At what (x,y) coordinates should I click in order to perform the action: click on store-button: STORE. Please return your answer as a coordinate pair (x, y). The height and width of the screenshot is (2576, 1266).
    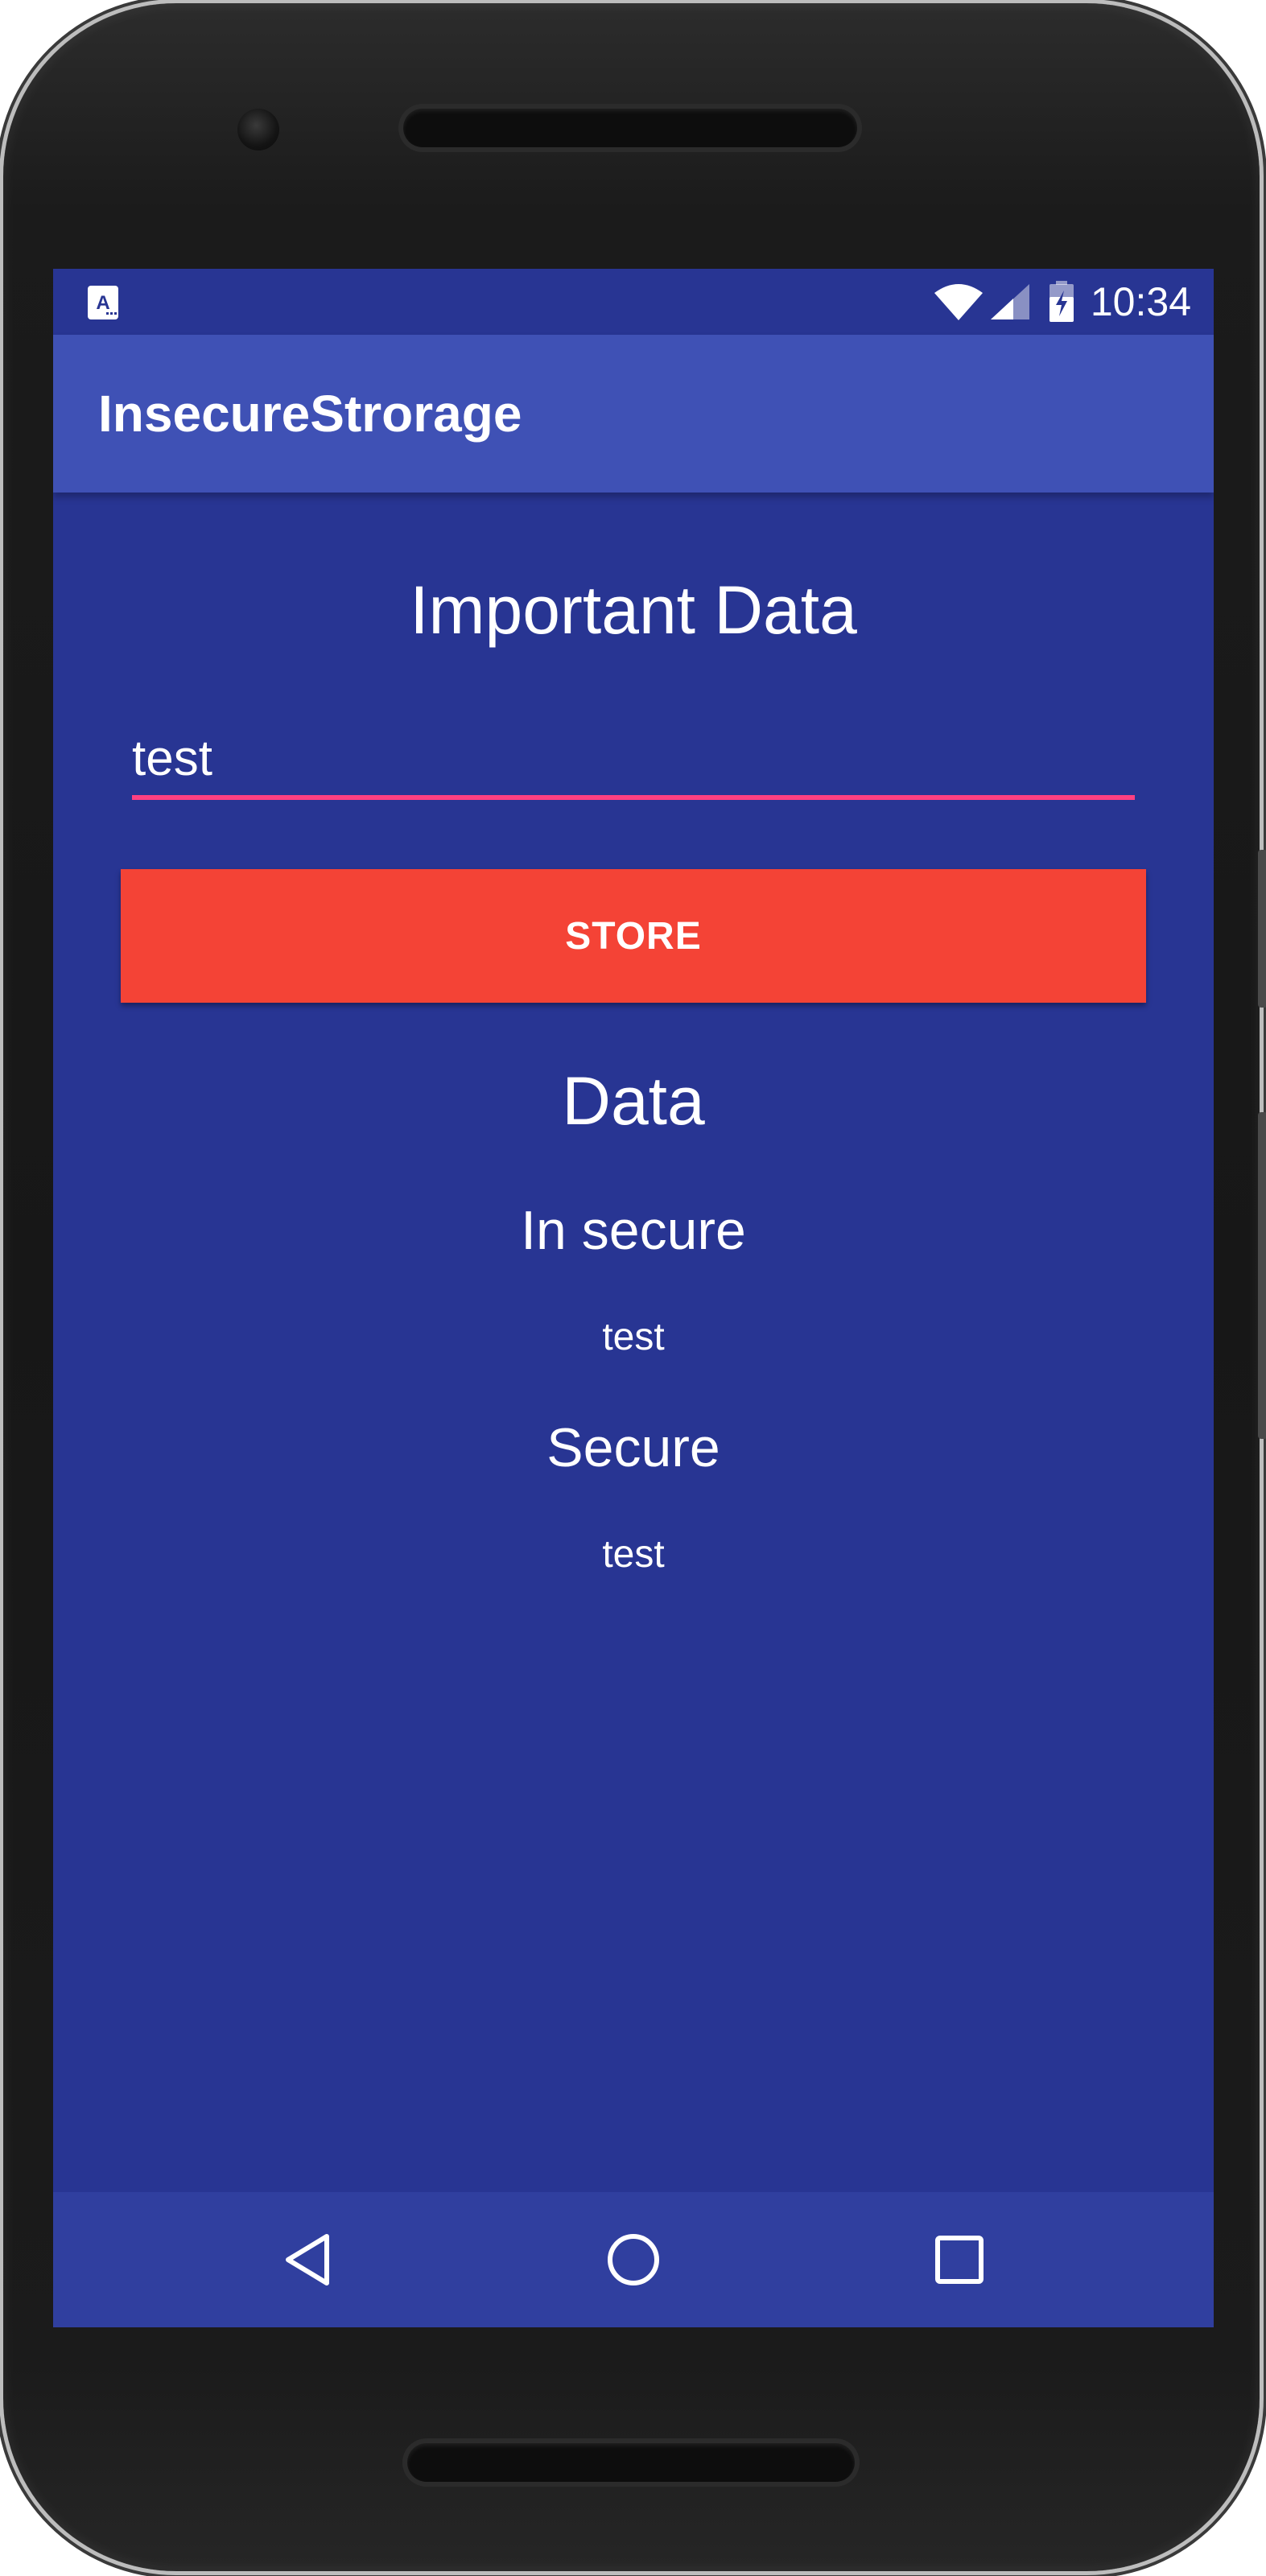
    Looking at the image, I should click on (633, 936).